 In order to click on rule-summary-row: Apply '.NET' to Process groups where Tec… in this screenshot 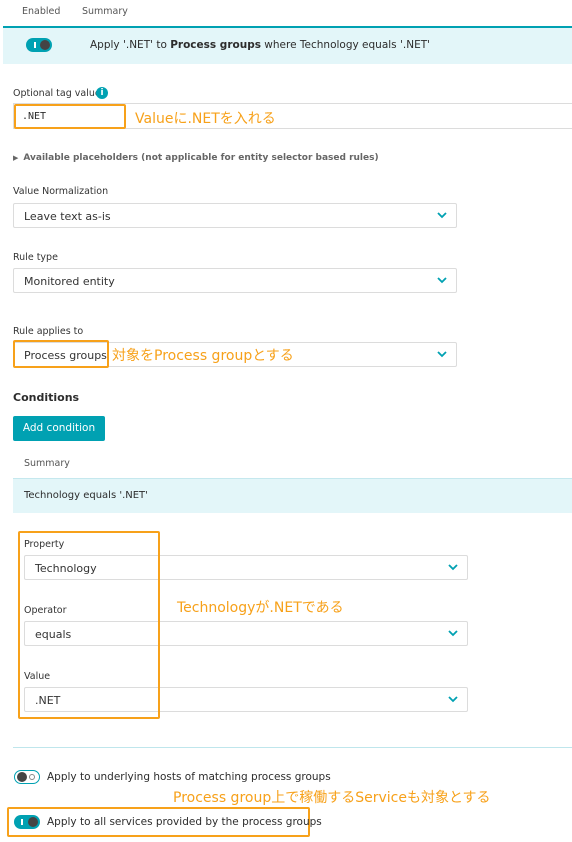, I will do `click(287, 46)`.